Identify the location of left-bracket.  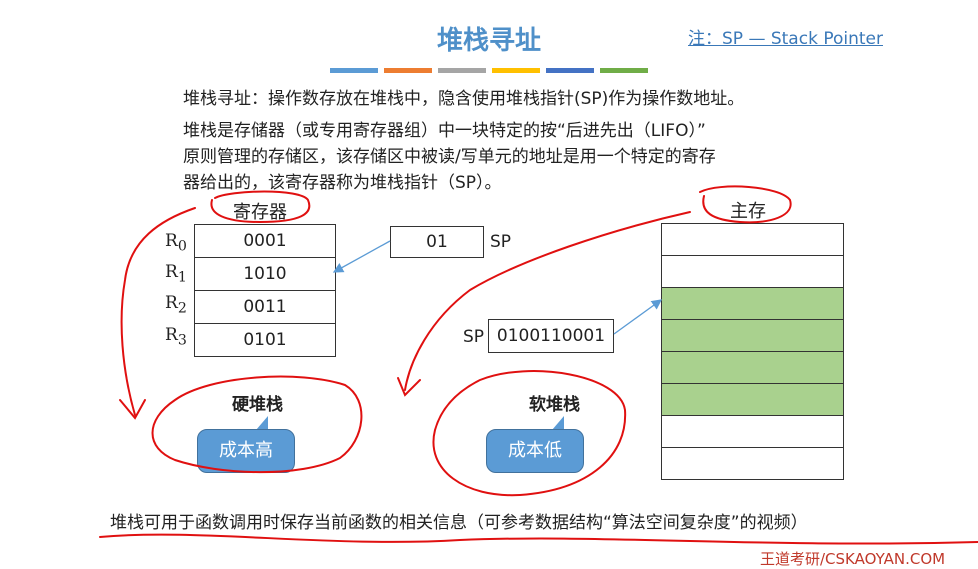
(158, 311).